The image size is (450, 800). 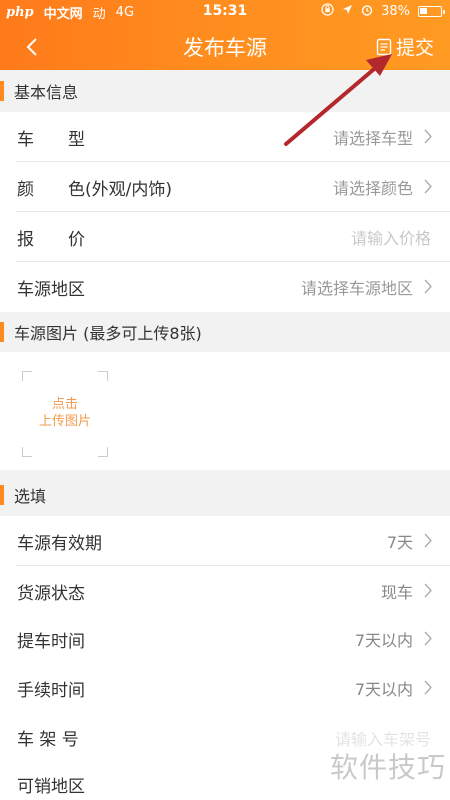 What do you see at coordinates (372, 138) in the screenshot?
I see `car-model-placeholder: 请选择车型` at bounding box center [372, 138].